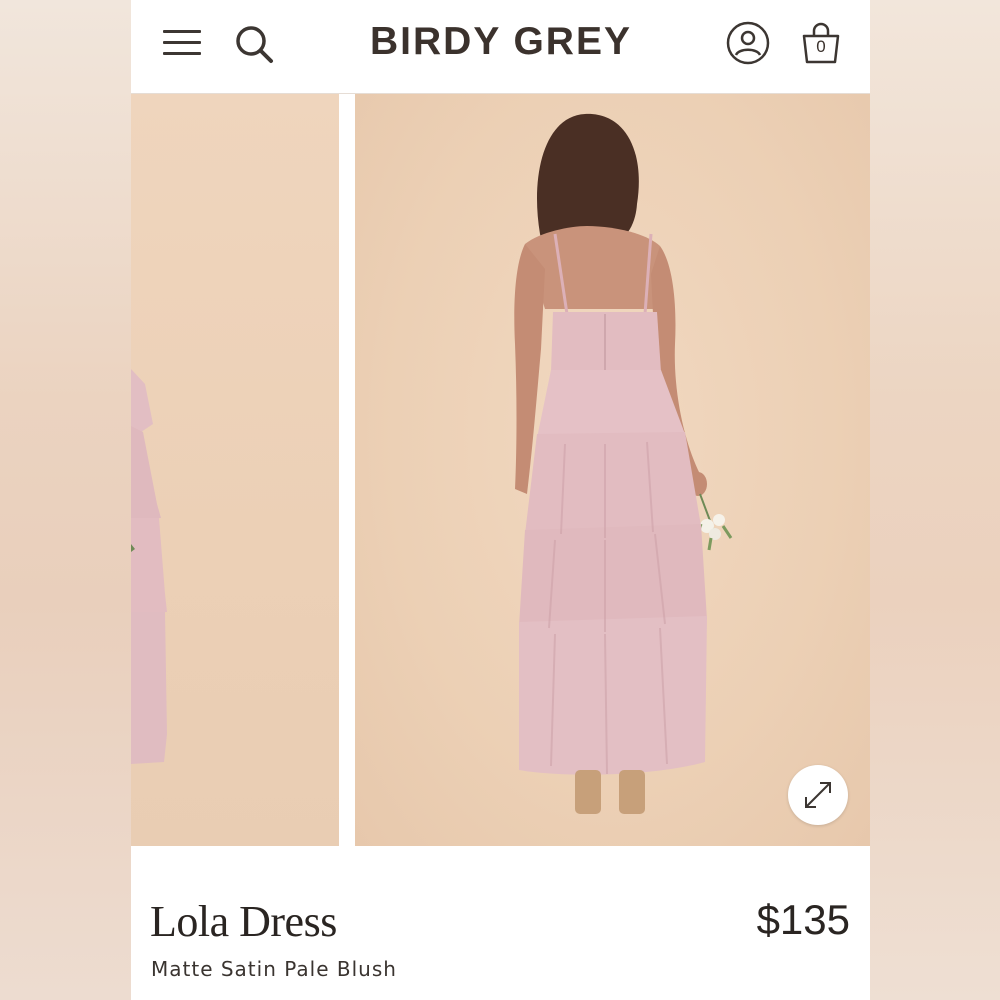  I want to click on hamburger-menu-icon, so click(182, 43).